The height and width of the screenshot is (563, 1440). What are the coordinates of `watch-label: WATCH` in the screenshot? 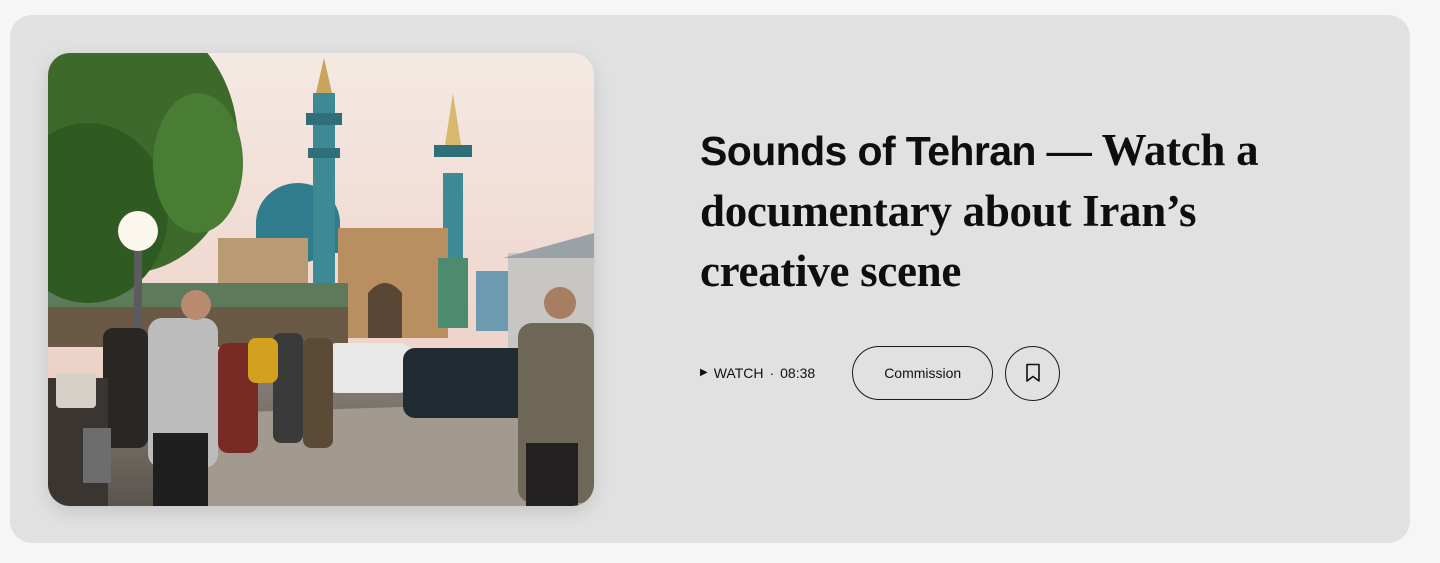 It's located at (738, 373).